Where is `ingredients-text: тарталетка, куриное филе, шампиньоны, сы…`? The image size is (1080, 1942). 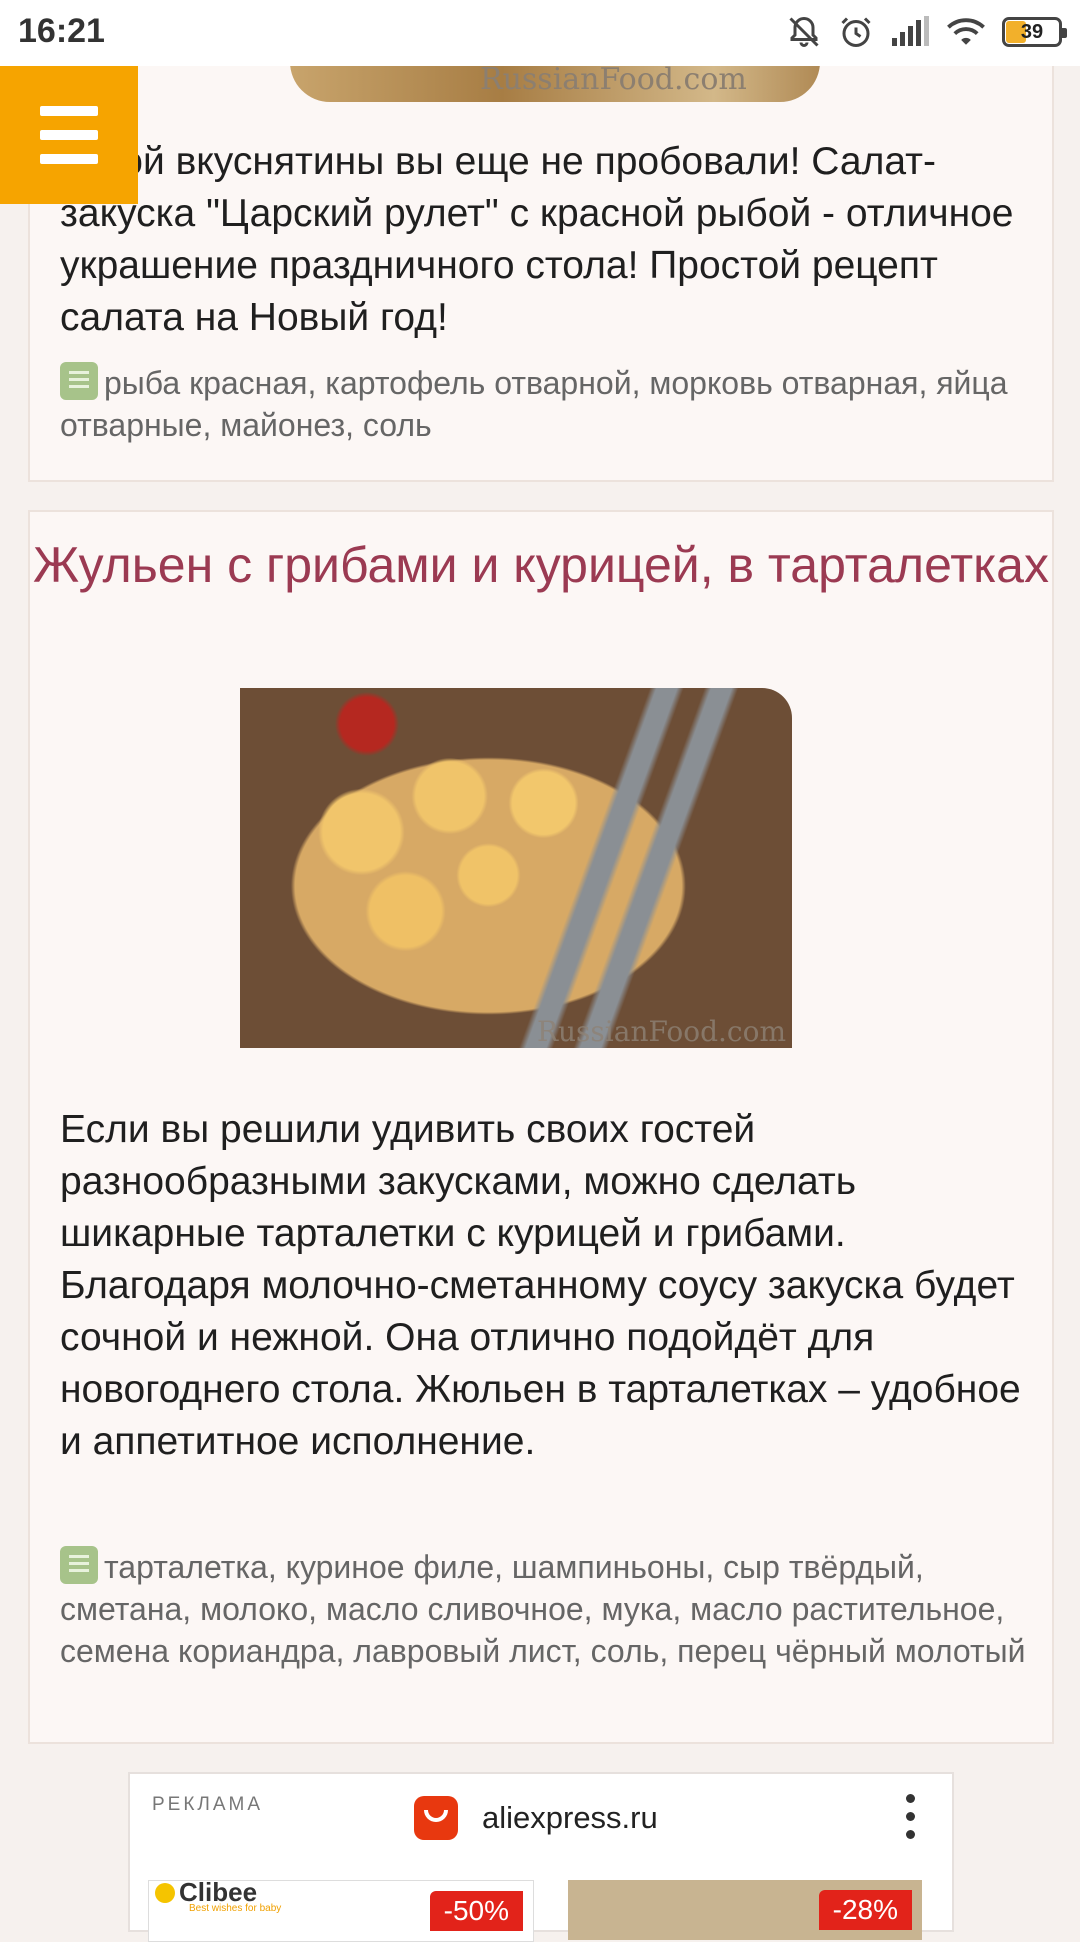
ingredients-text: тарталетка, куриное филе, шампиньоны, сы… is located at coordinates (543, 1609).